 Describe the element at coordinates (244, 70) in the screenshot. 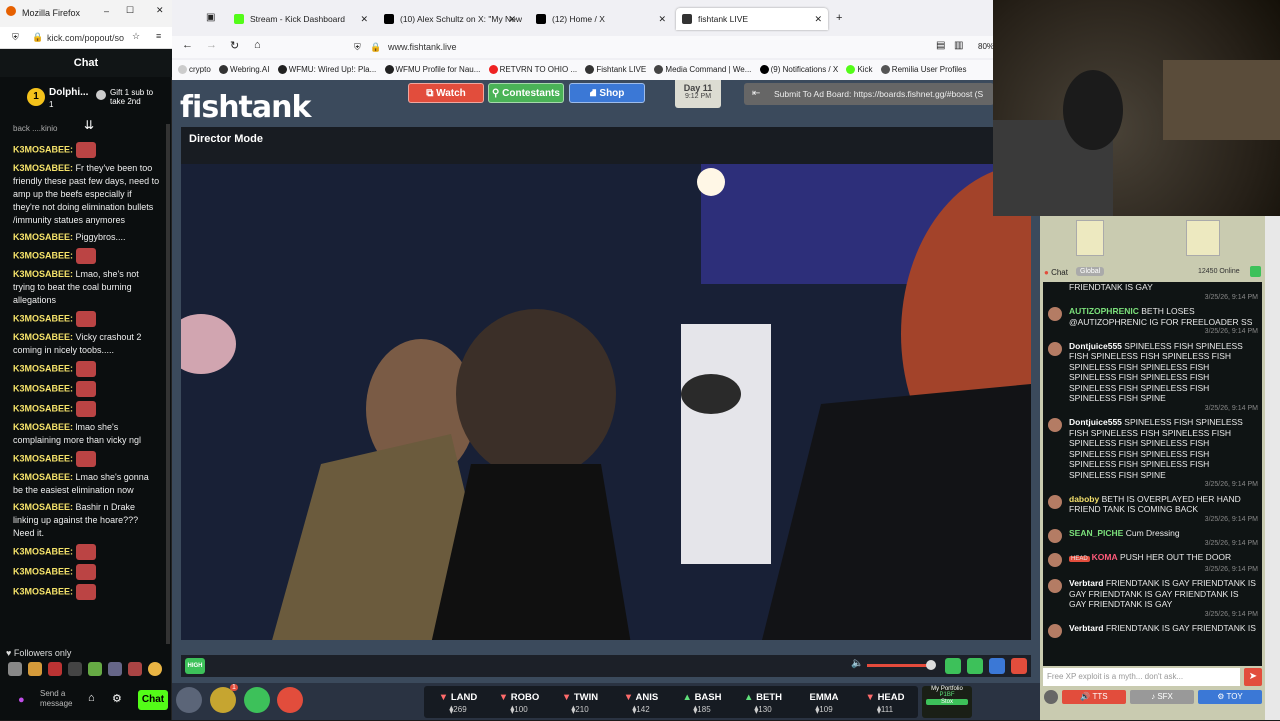

I see `bookmark-item: Webring.AI` at that location.